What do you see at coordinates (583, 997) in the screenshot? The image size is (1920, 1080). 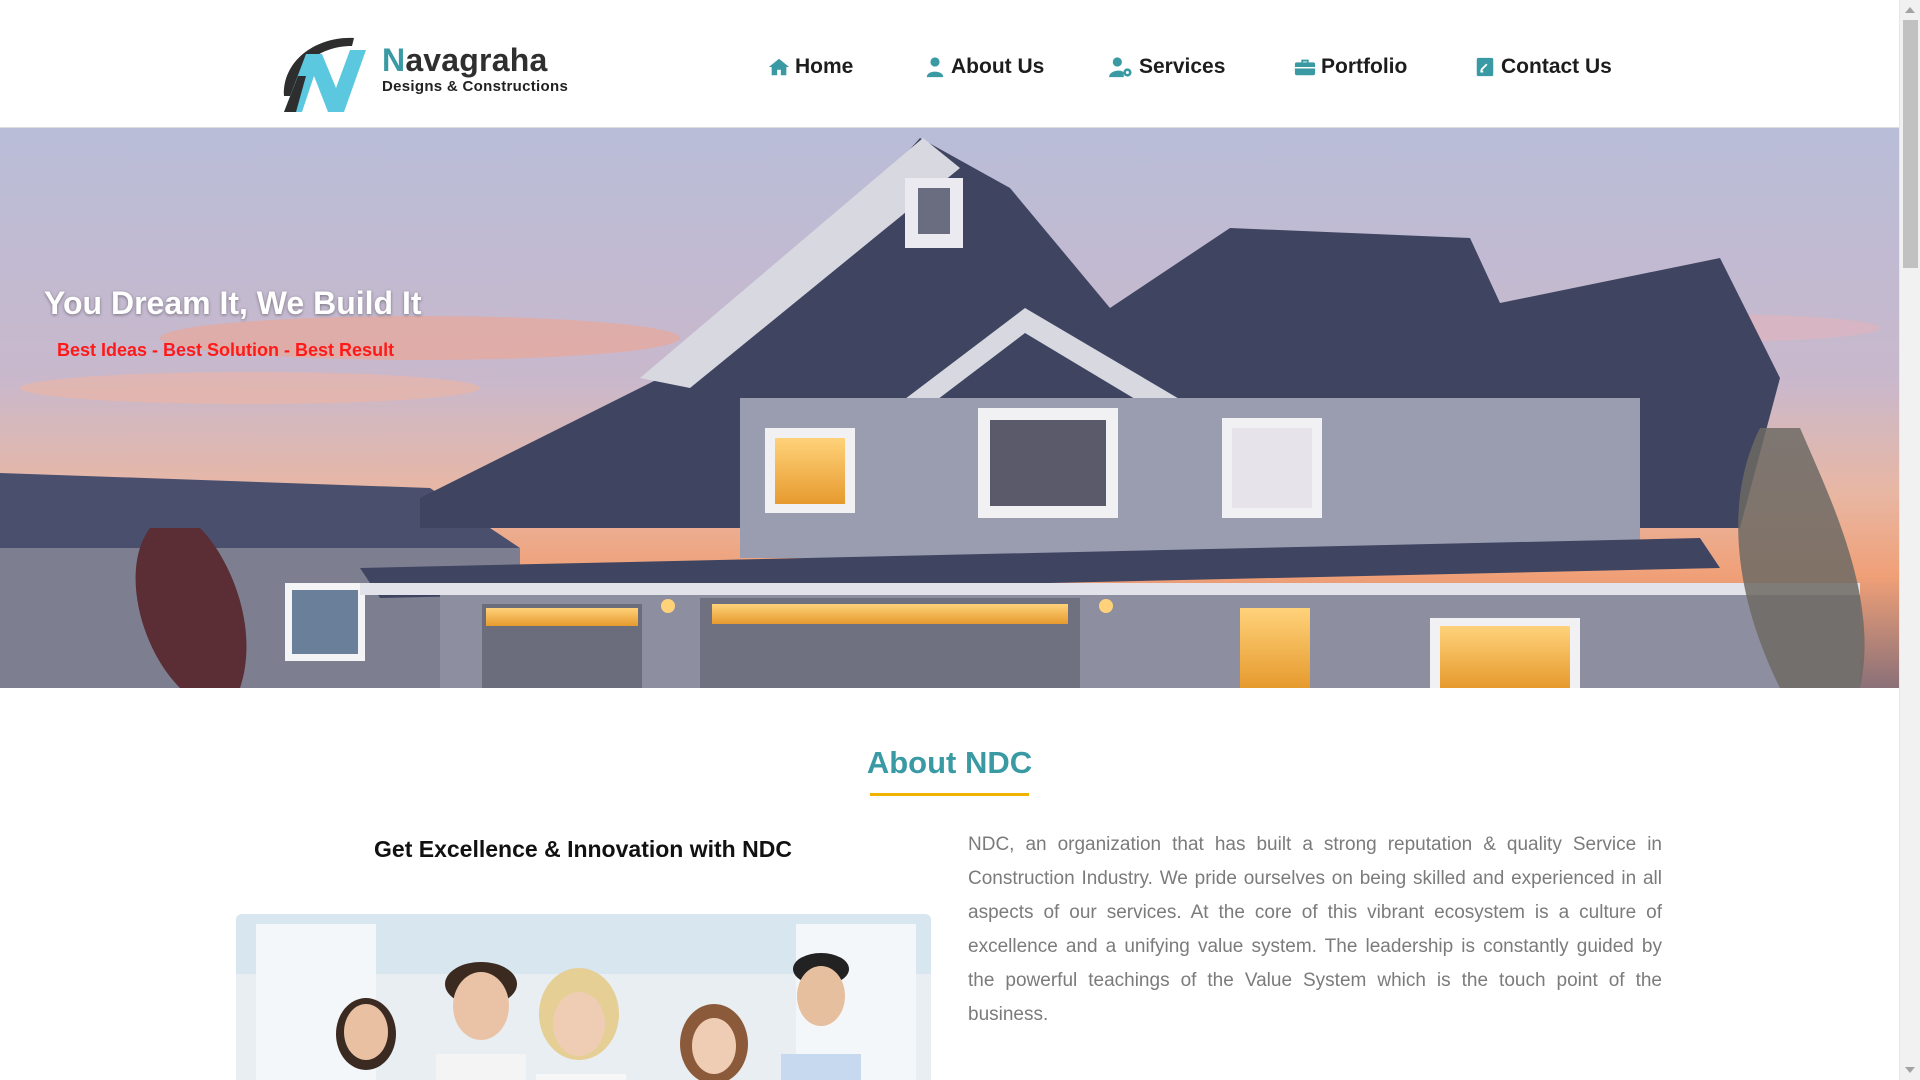 I see `team-photo` at bounding box center [583, 997].